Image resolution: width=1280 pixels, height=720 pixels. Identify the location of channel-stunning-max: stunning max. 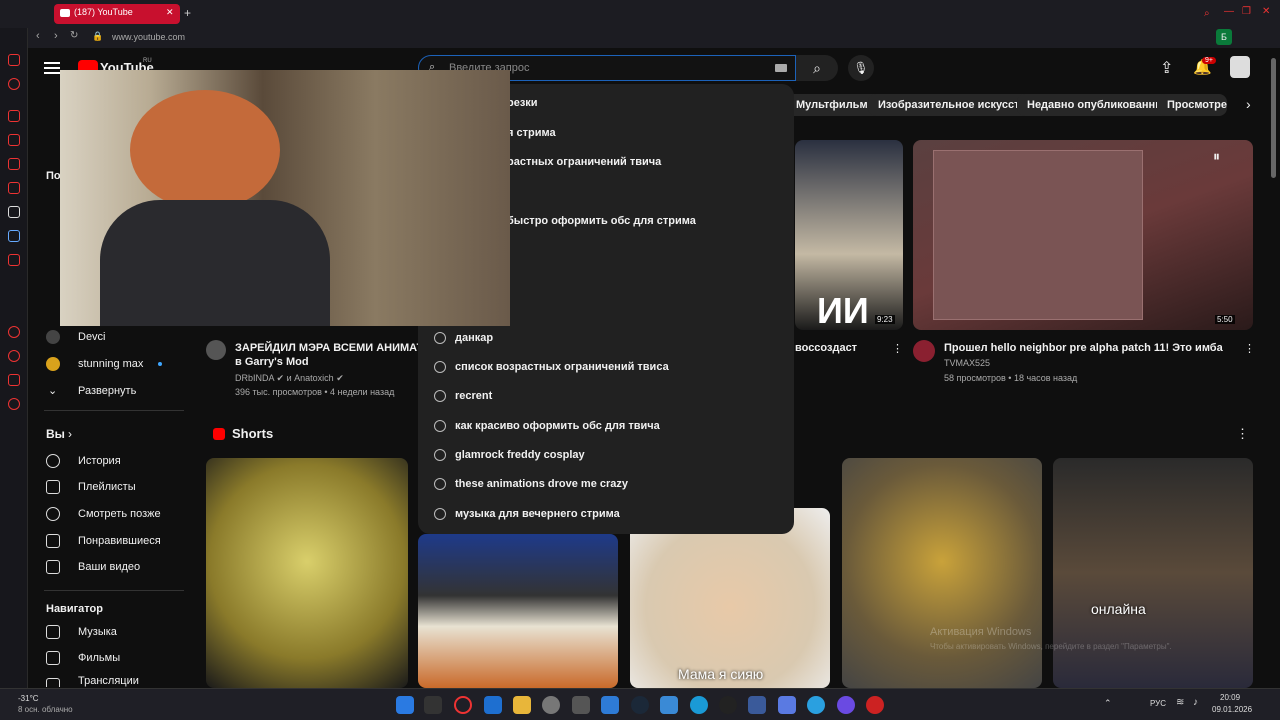
(114, 364).